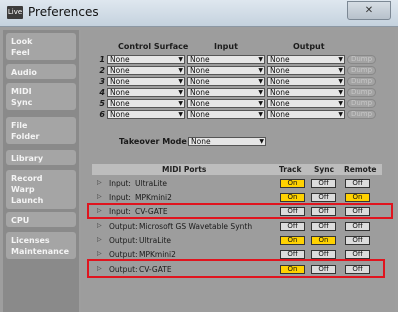 Image resolution: width=398 pixels, height=312 pixels. What do you see at coordinates (120, 197) in the screenshot?
I see `port-direction: Input:` at bounding box center [120, 197].